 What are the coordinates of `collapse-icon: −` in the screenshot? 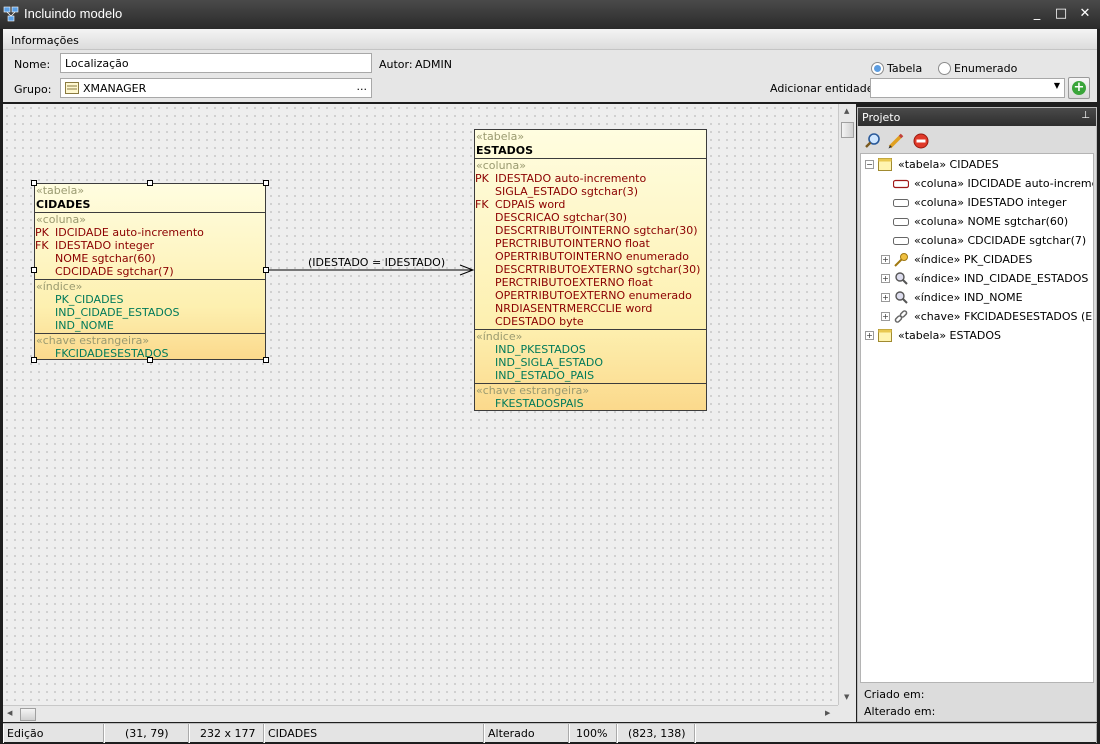 It's located at (869, 164).